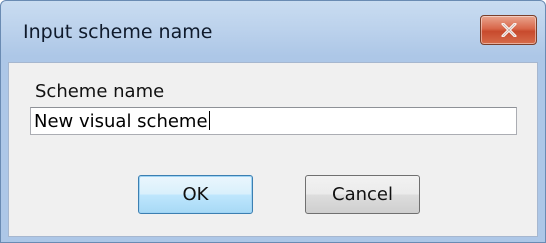  Describe the element at coordinates (195, 194) in the screenshot. I see `ok-button: OK` at that location.